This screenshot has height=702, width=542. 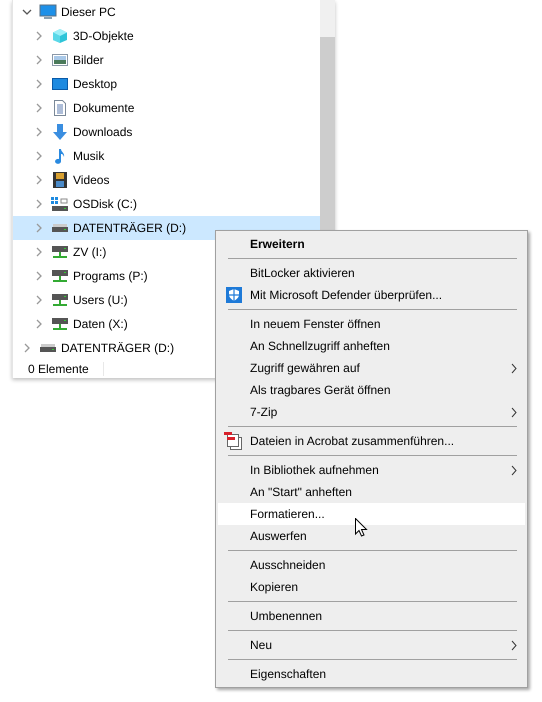 I want to click on menu-item: Als tragbares Gerät öffnen, so click(x=371, y=390).